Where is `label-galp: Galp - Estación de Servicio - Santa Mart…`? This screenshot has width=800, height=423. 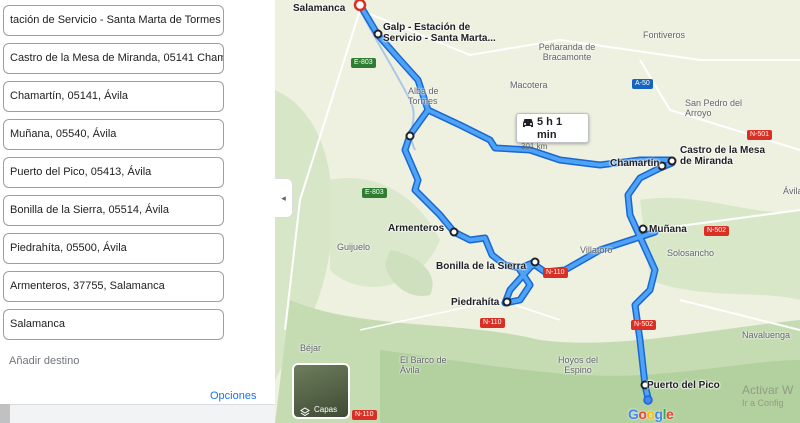
label-galp: Galp - Estación de Servicio - Santa Mart… is located at coordinates (439, 33).